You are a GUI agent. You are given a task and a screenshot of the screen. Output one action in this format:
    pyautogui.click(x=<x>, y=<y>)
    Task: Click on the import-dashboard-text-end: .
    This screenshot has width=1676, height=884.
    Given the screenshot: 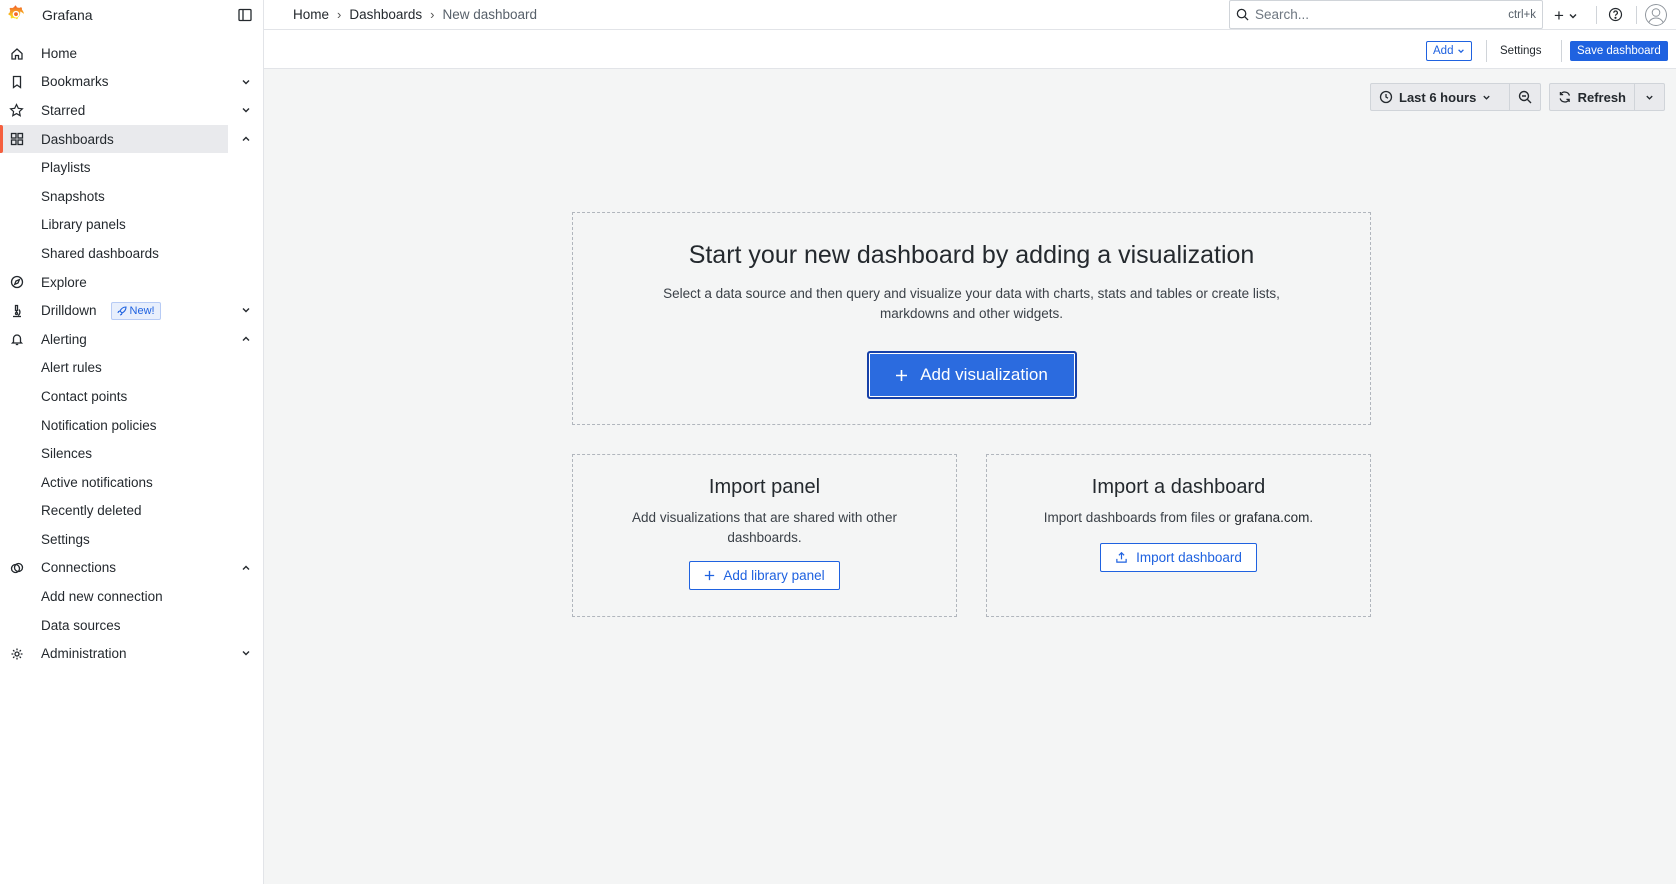 What is the action you would take?
    pyautogui.click(x=1311, y=517)
    